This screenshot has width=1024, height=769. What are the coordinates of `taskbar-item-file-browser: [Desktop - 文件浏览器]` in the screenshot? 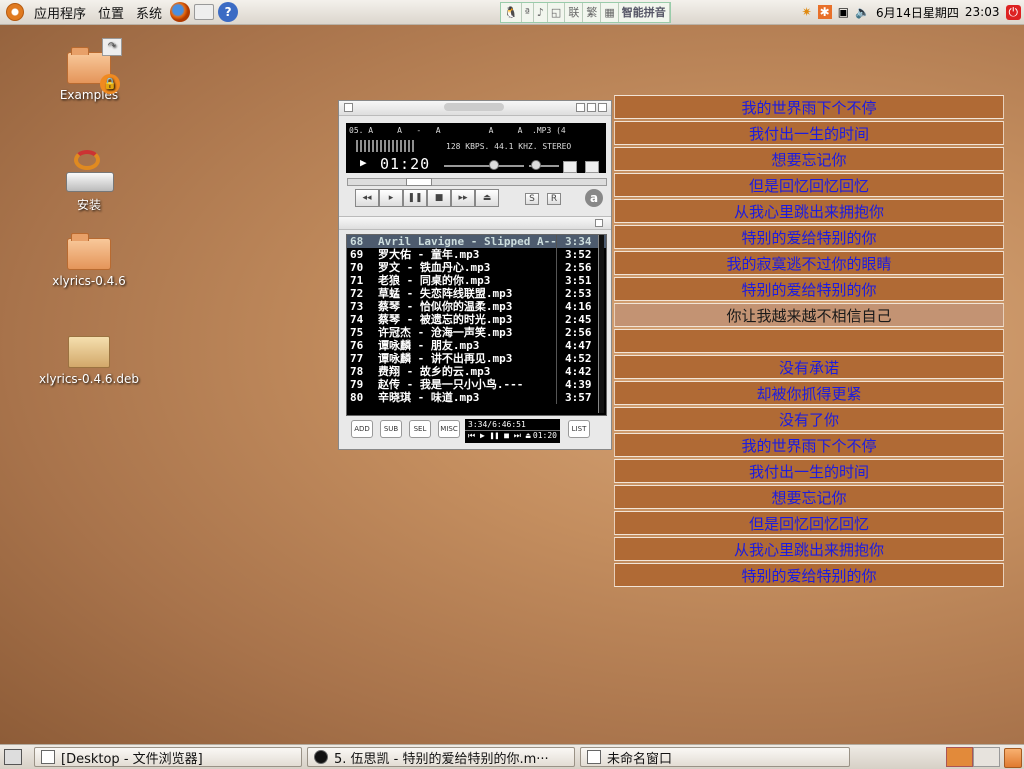 It's located at (168, 757).